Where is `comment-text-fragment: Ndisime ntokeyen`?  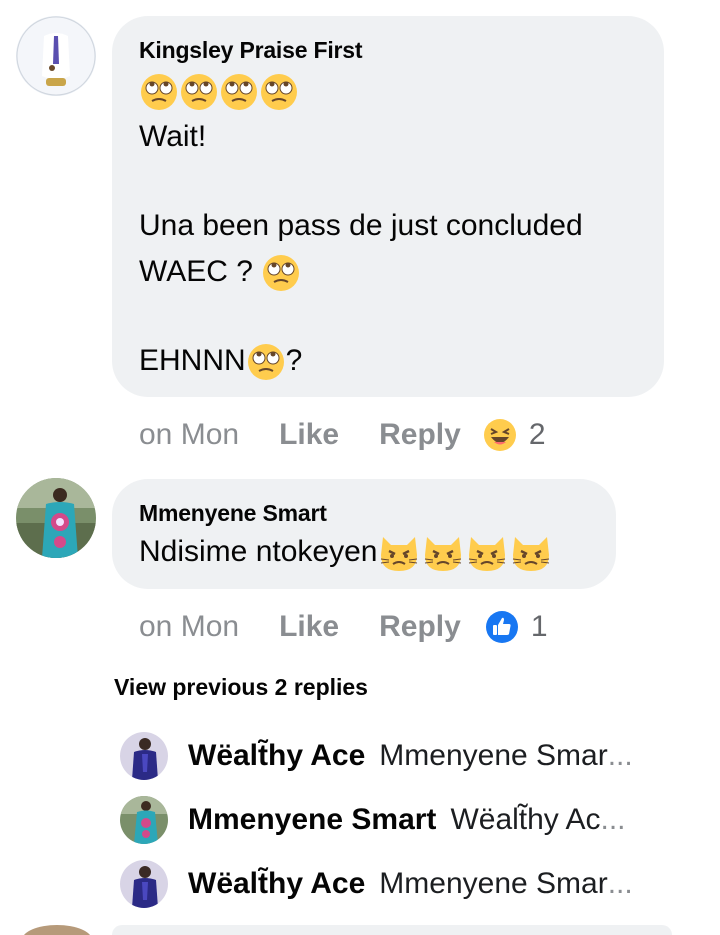
comment-text-fragment: Ndisime ntokeyen is located at coordinates (258, 551).